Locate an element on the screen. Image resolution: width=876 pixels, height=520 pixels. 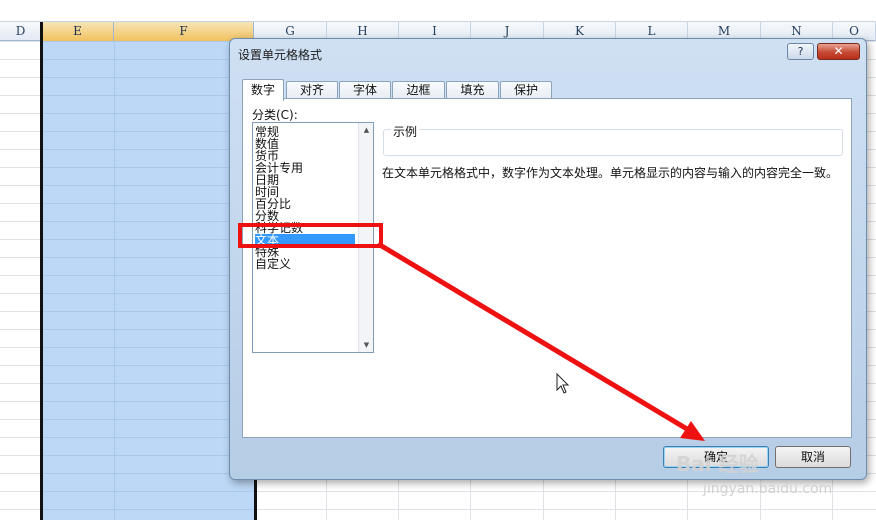
close-button: ✕ is located at coordinates (838, 51).